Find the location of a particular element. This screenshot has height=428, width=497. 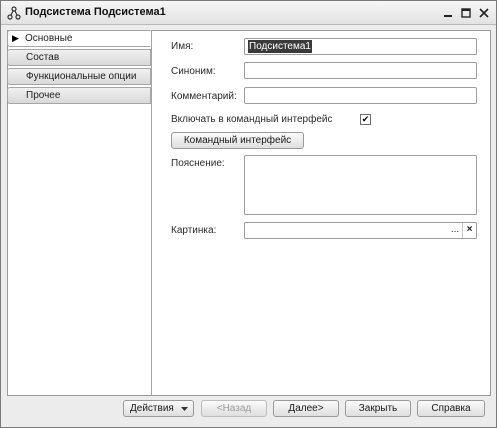

check-icon: ✔ is located at coordinates (365, 119).